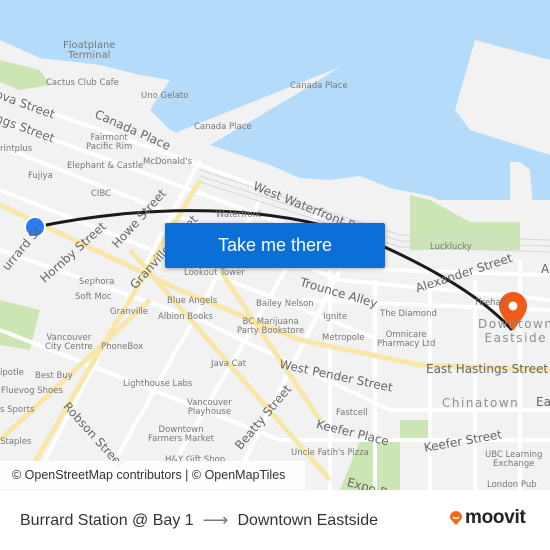 The height and width of the screenshot is (550, 550). What do you see at coordinates (451, 247) in the screenshot?
I see `label-lucklucky: Lucklucky` at bounding box center [451, 247].